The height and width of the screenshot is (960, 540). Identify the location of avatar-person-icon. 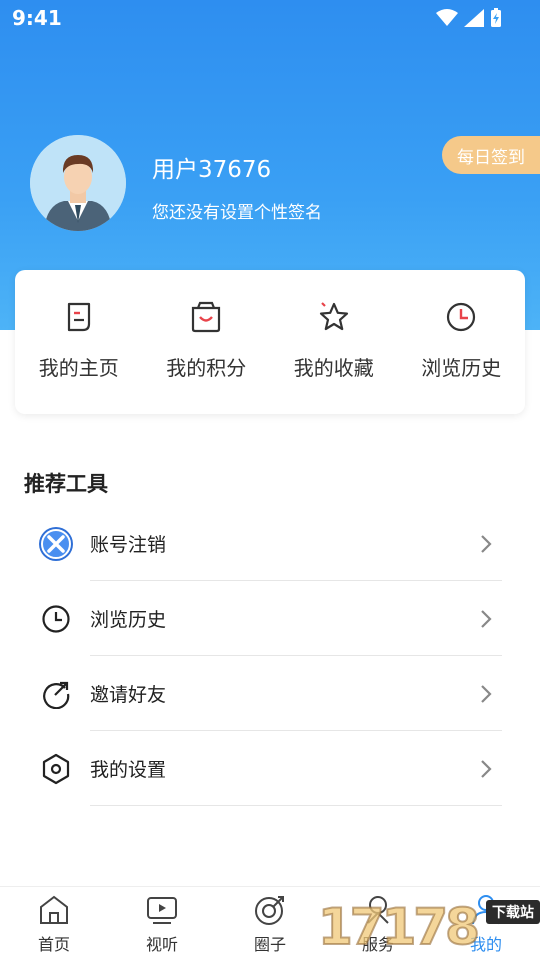
(78, 183).